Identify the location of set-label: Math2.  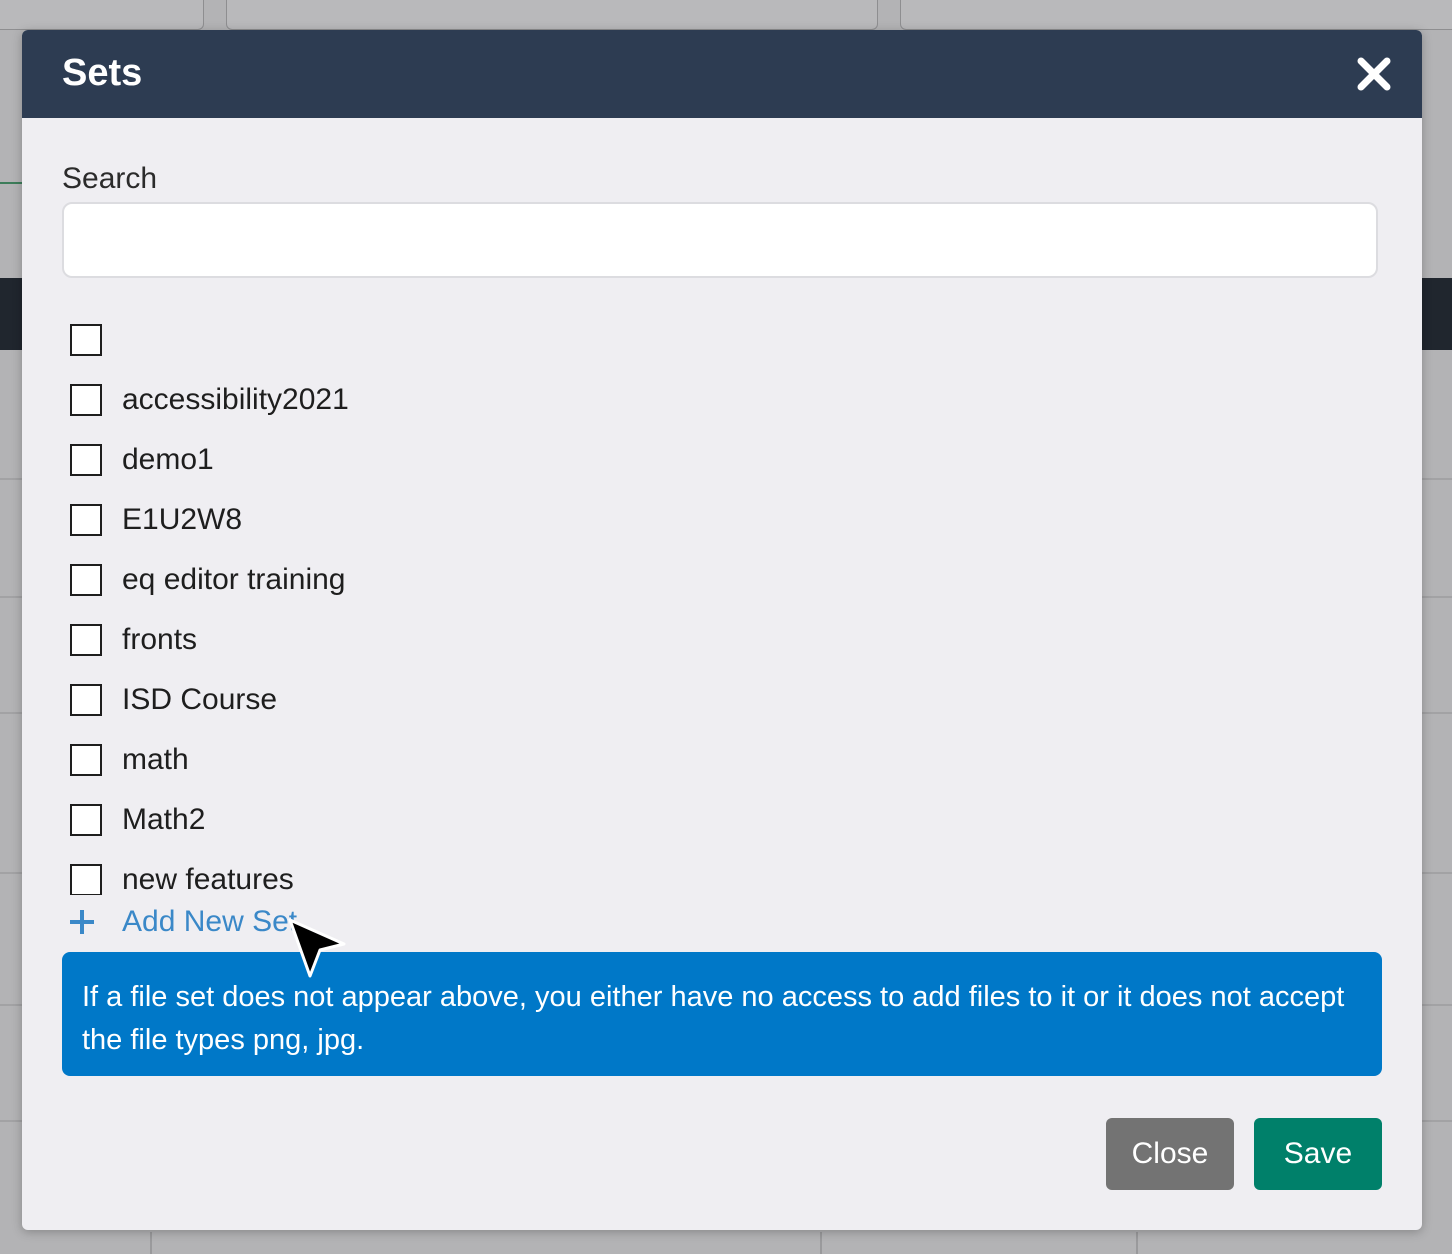
(164, 819).